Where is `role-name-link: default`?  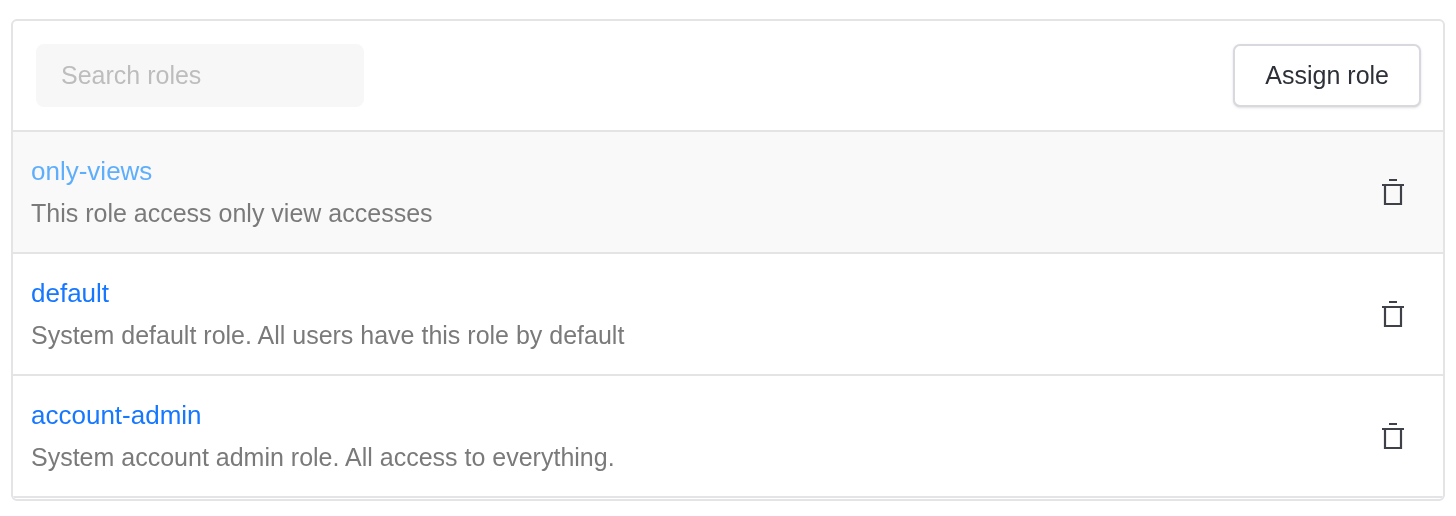 role-name-link: default is located at coordinates (70, 293).